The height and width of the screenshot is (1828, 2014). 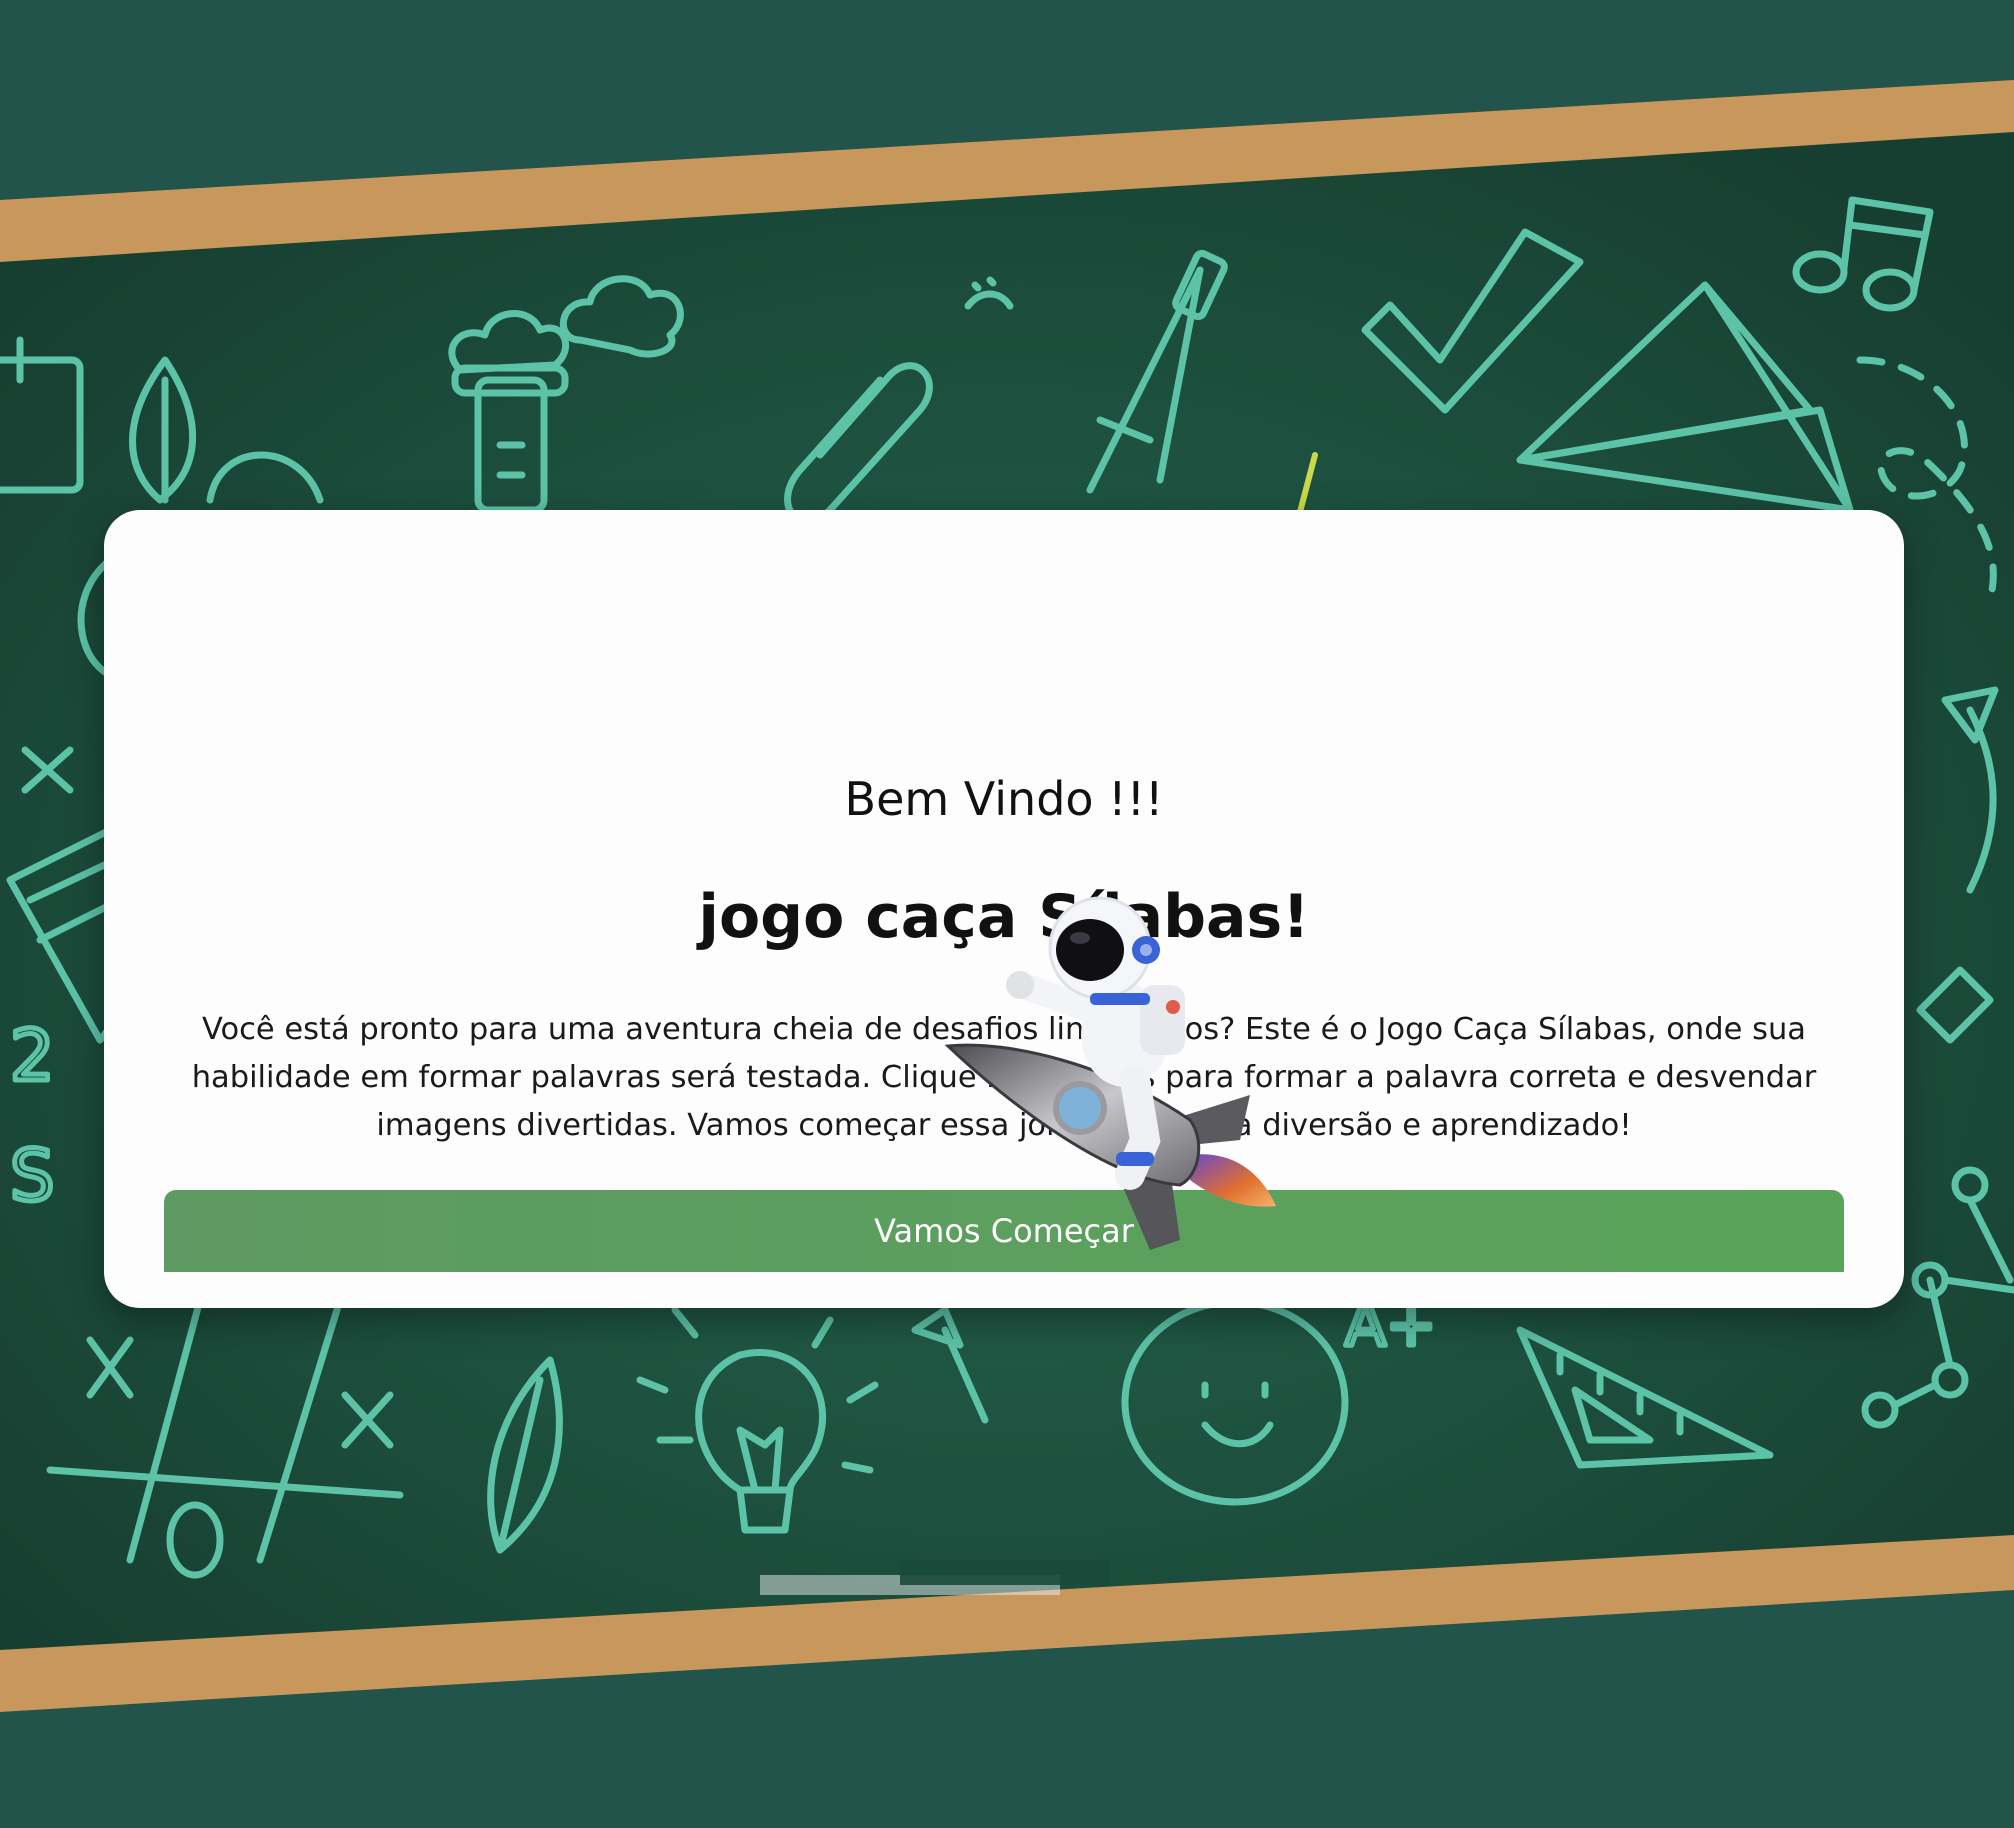 I want to click on svg-text: S, so click(x=32, y=1176).